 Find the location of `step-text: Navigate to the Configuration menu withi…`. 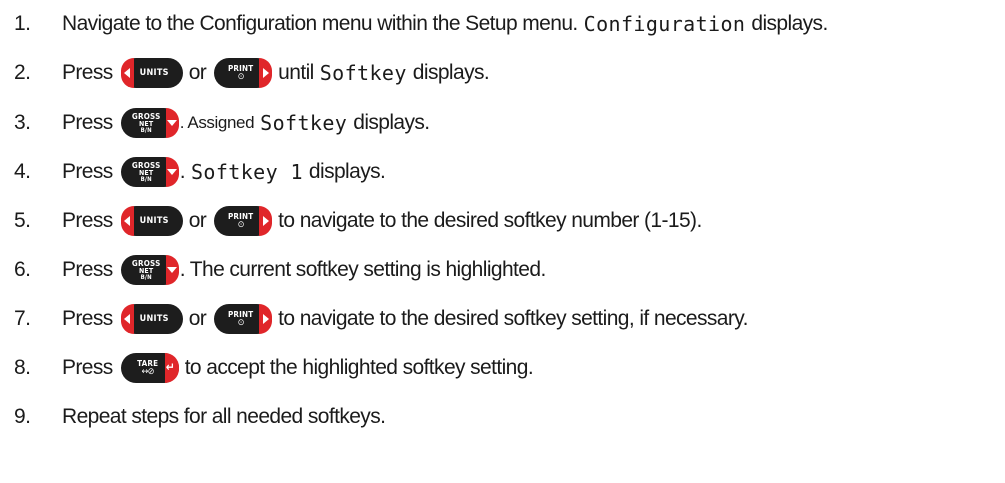

step-text: Navigate to the Configuration menu withi… is located at coordinates (320, 23).